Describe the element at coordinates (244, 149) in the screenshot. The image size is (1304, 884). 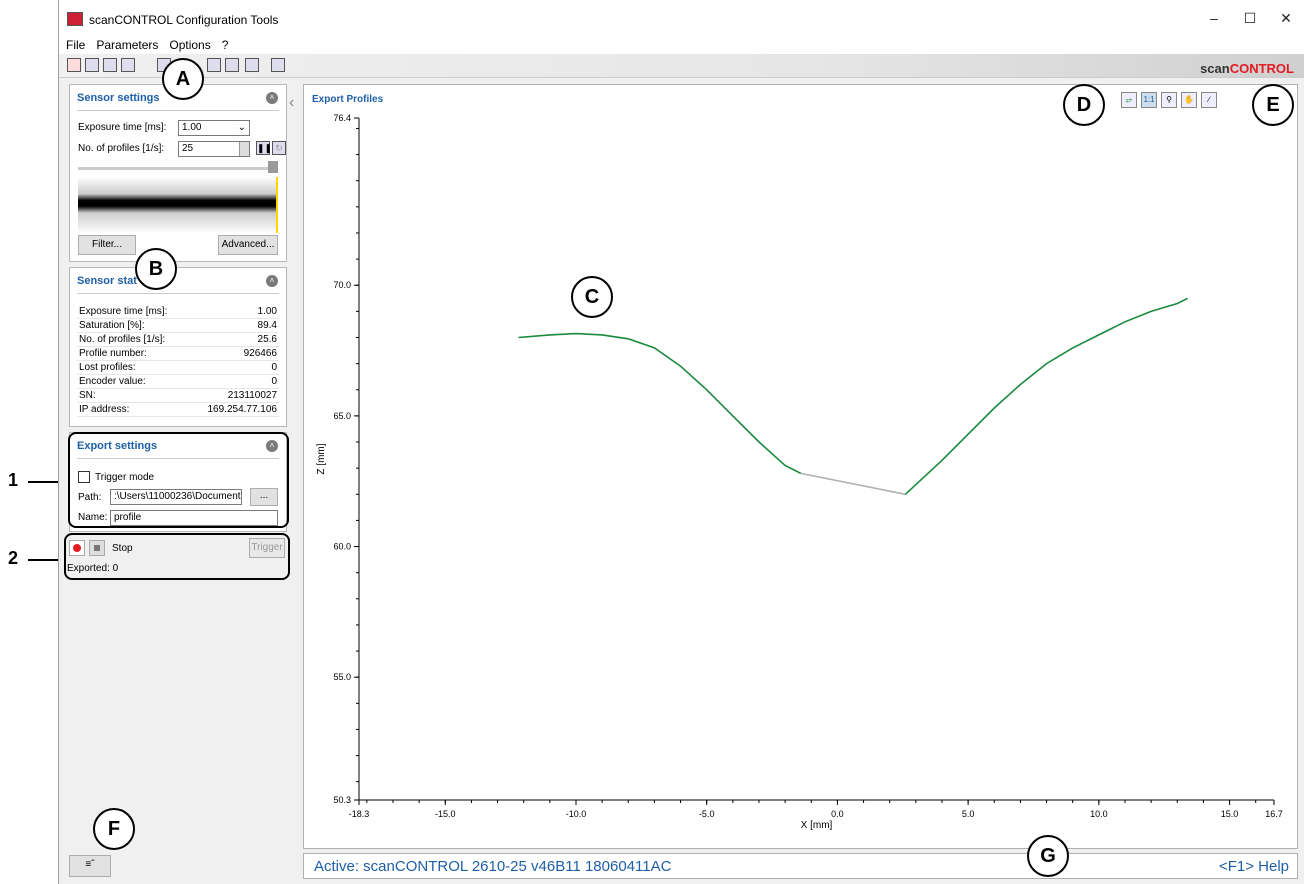
I see `spin-arrows-icon` at that location.